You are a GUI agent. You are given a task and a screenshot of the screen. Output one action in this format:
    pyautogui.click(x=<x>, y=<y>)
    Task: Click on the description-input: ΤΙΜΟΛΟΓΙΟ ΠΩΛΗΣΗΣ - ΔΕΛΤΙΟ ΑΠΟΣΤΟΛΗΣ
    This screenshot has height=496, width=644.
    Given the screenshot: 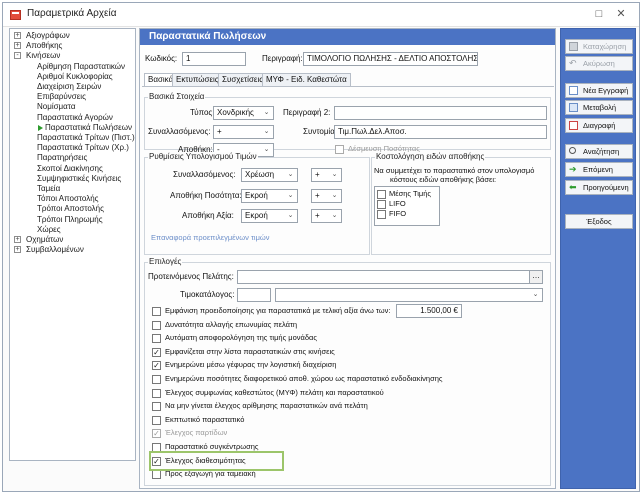 What is the action you would take?
    pyautogui.click(x=390, y=59)
    